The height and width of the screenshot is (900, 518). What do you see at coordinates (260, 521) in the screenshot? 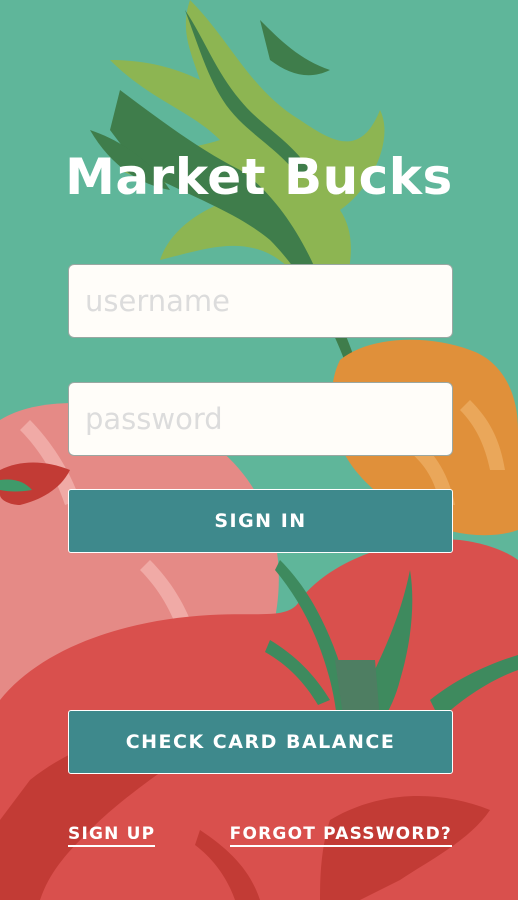
I see `sign-in-button: SIGN IN` at bounding box center [260, 521].